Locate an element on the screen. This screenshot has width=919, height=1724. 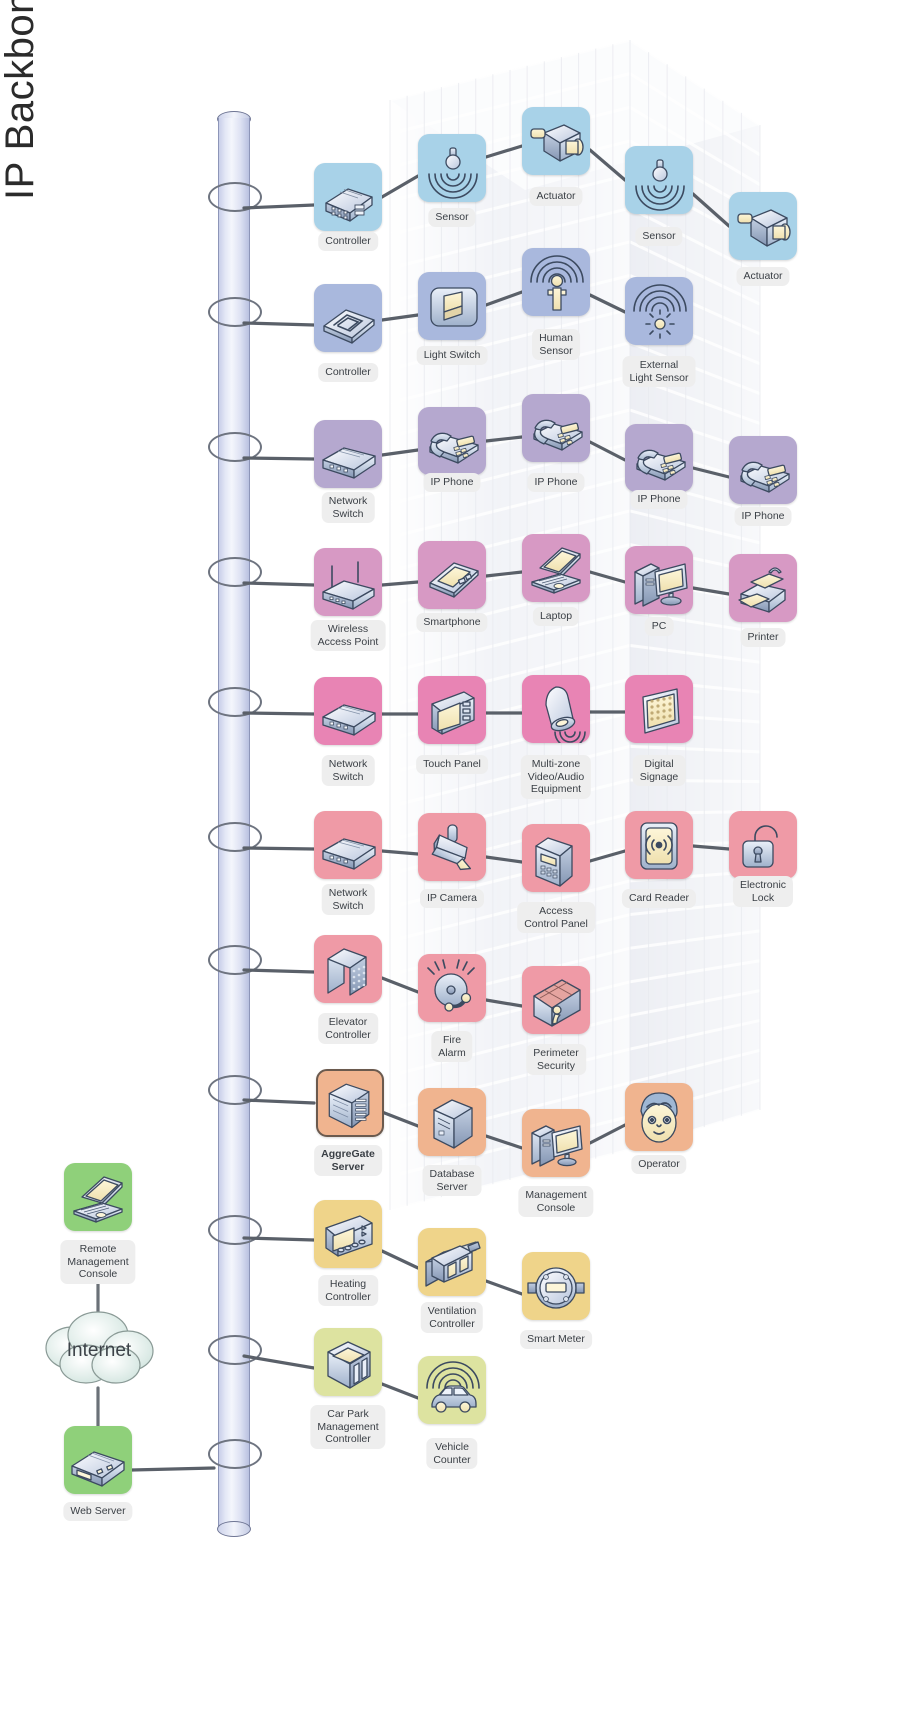
node-label: Actuator is located at coordinates (763, 276).